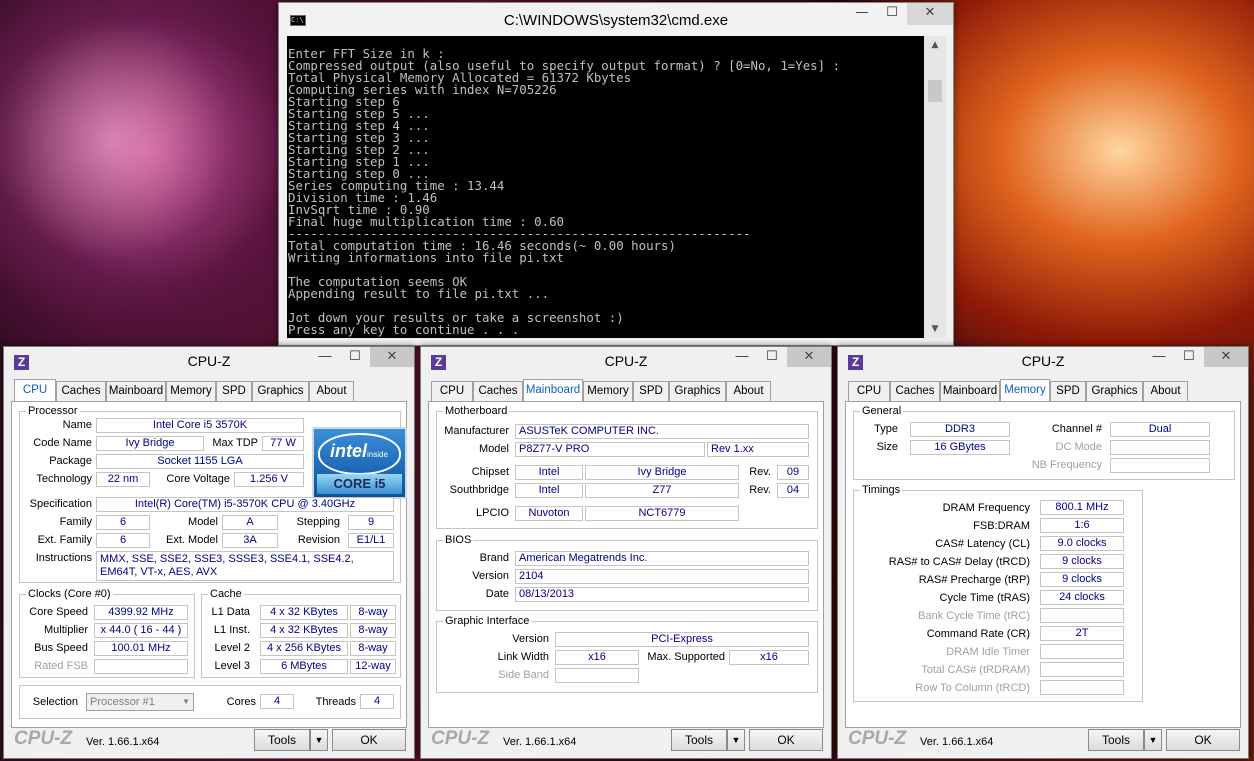  I want to click on cache-title: Cache, so click(226, 594).